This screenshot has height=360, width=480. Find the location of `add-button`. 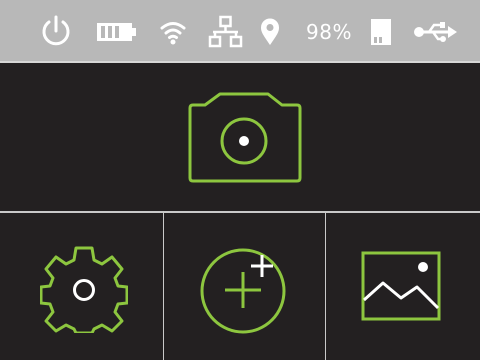

add-button is located at coordinates (244, 286).